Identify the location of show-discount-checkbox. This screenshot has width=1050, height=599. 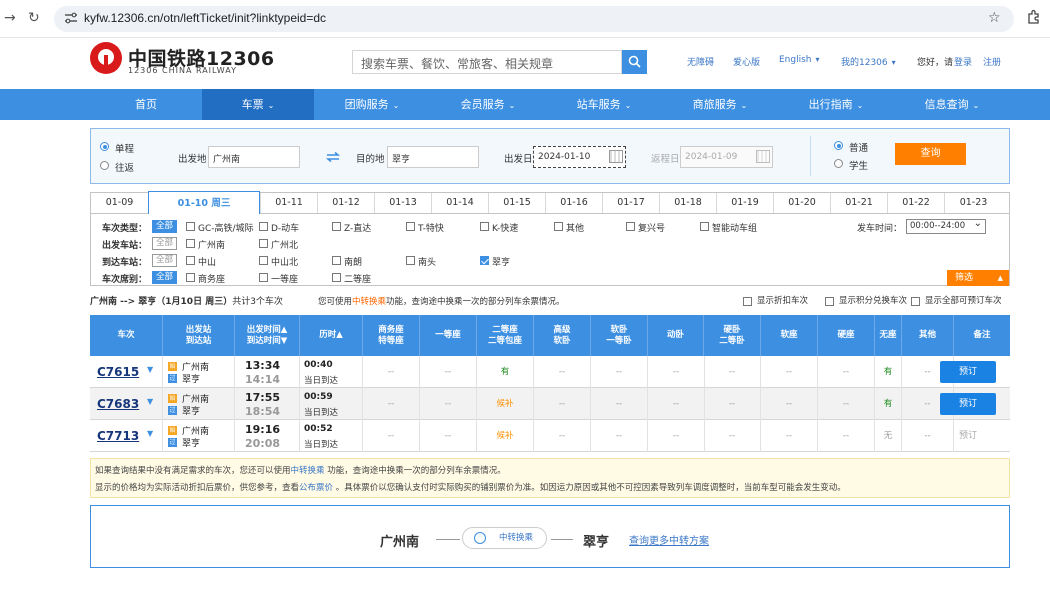
(747, 301).